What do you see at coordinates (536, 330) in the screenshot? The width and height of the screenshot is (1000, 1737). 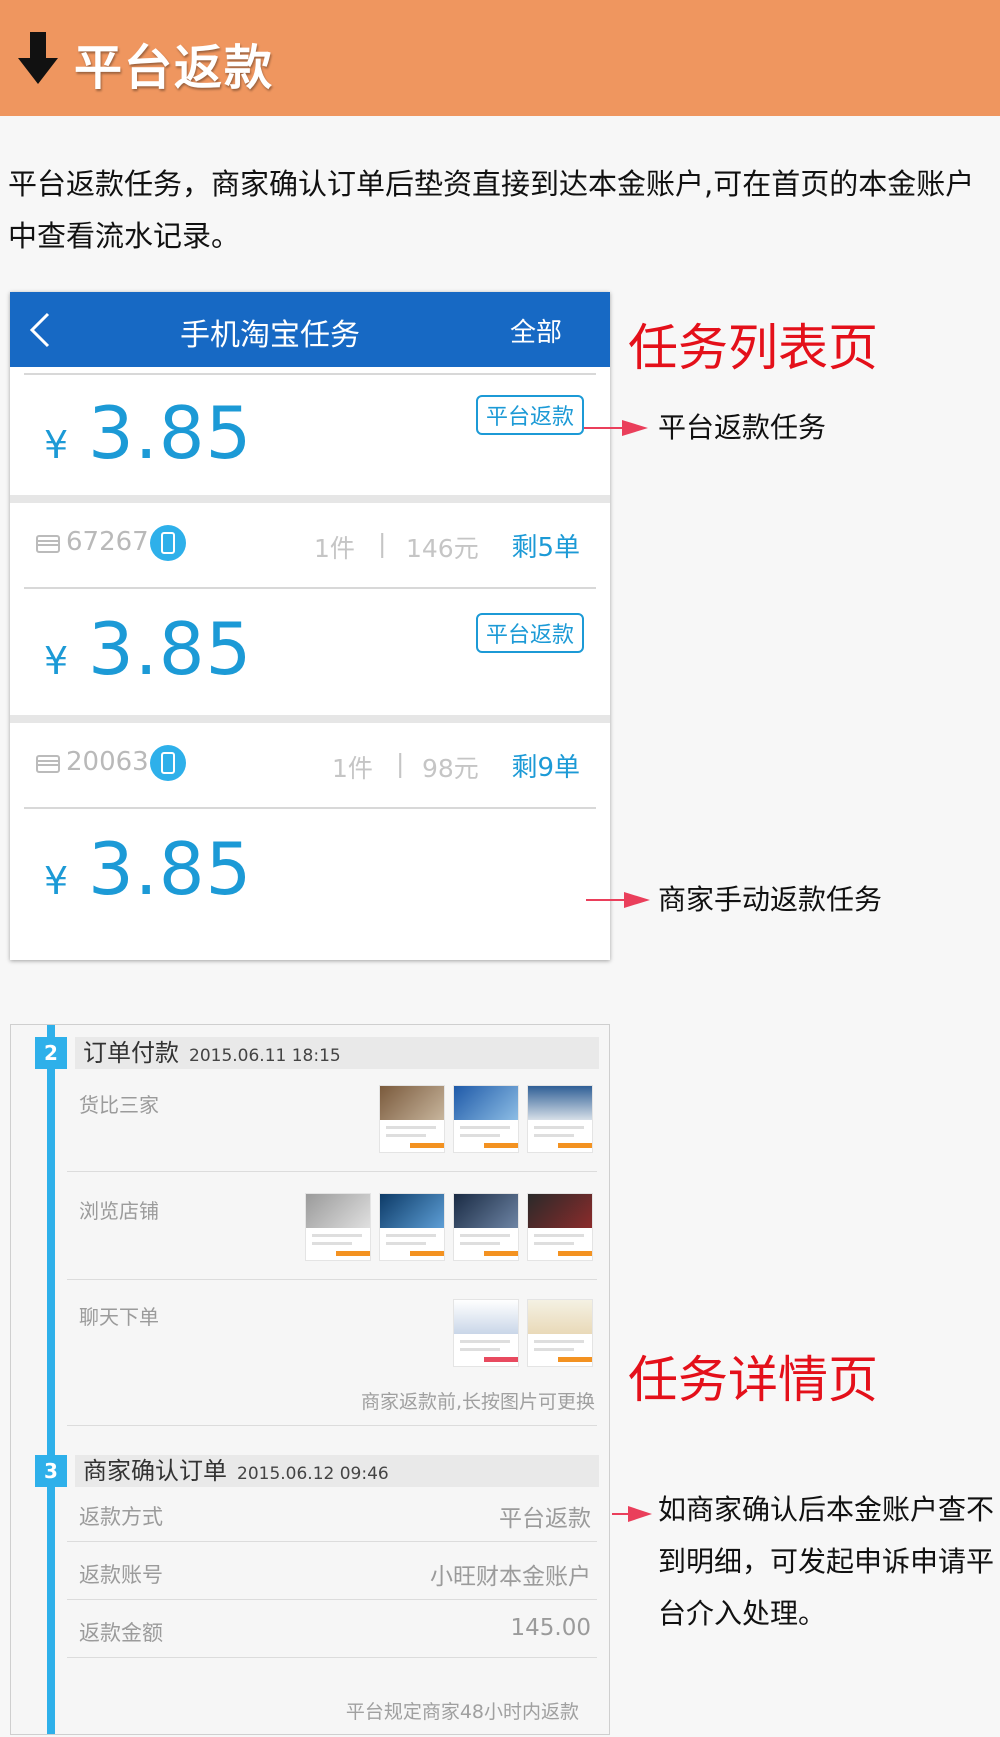 I see `filter-all-button: 全部` at bounding box center [536, 330].